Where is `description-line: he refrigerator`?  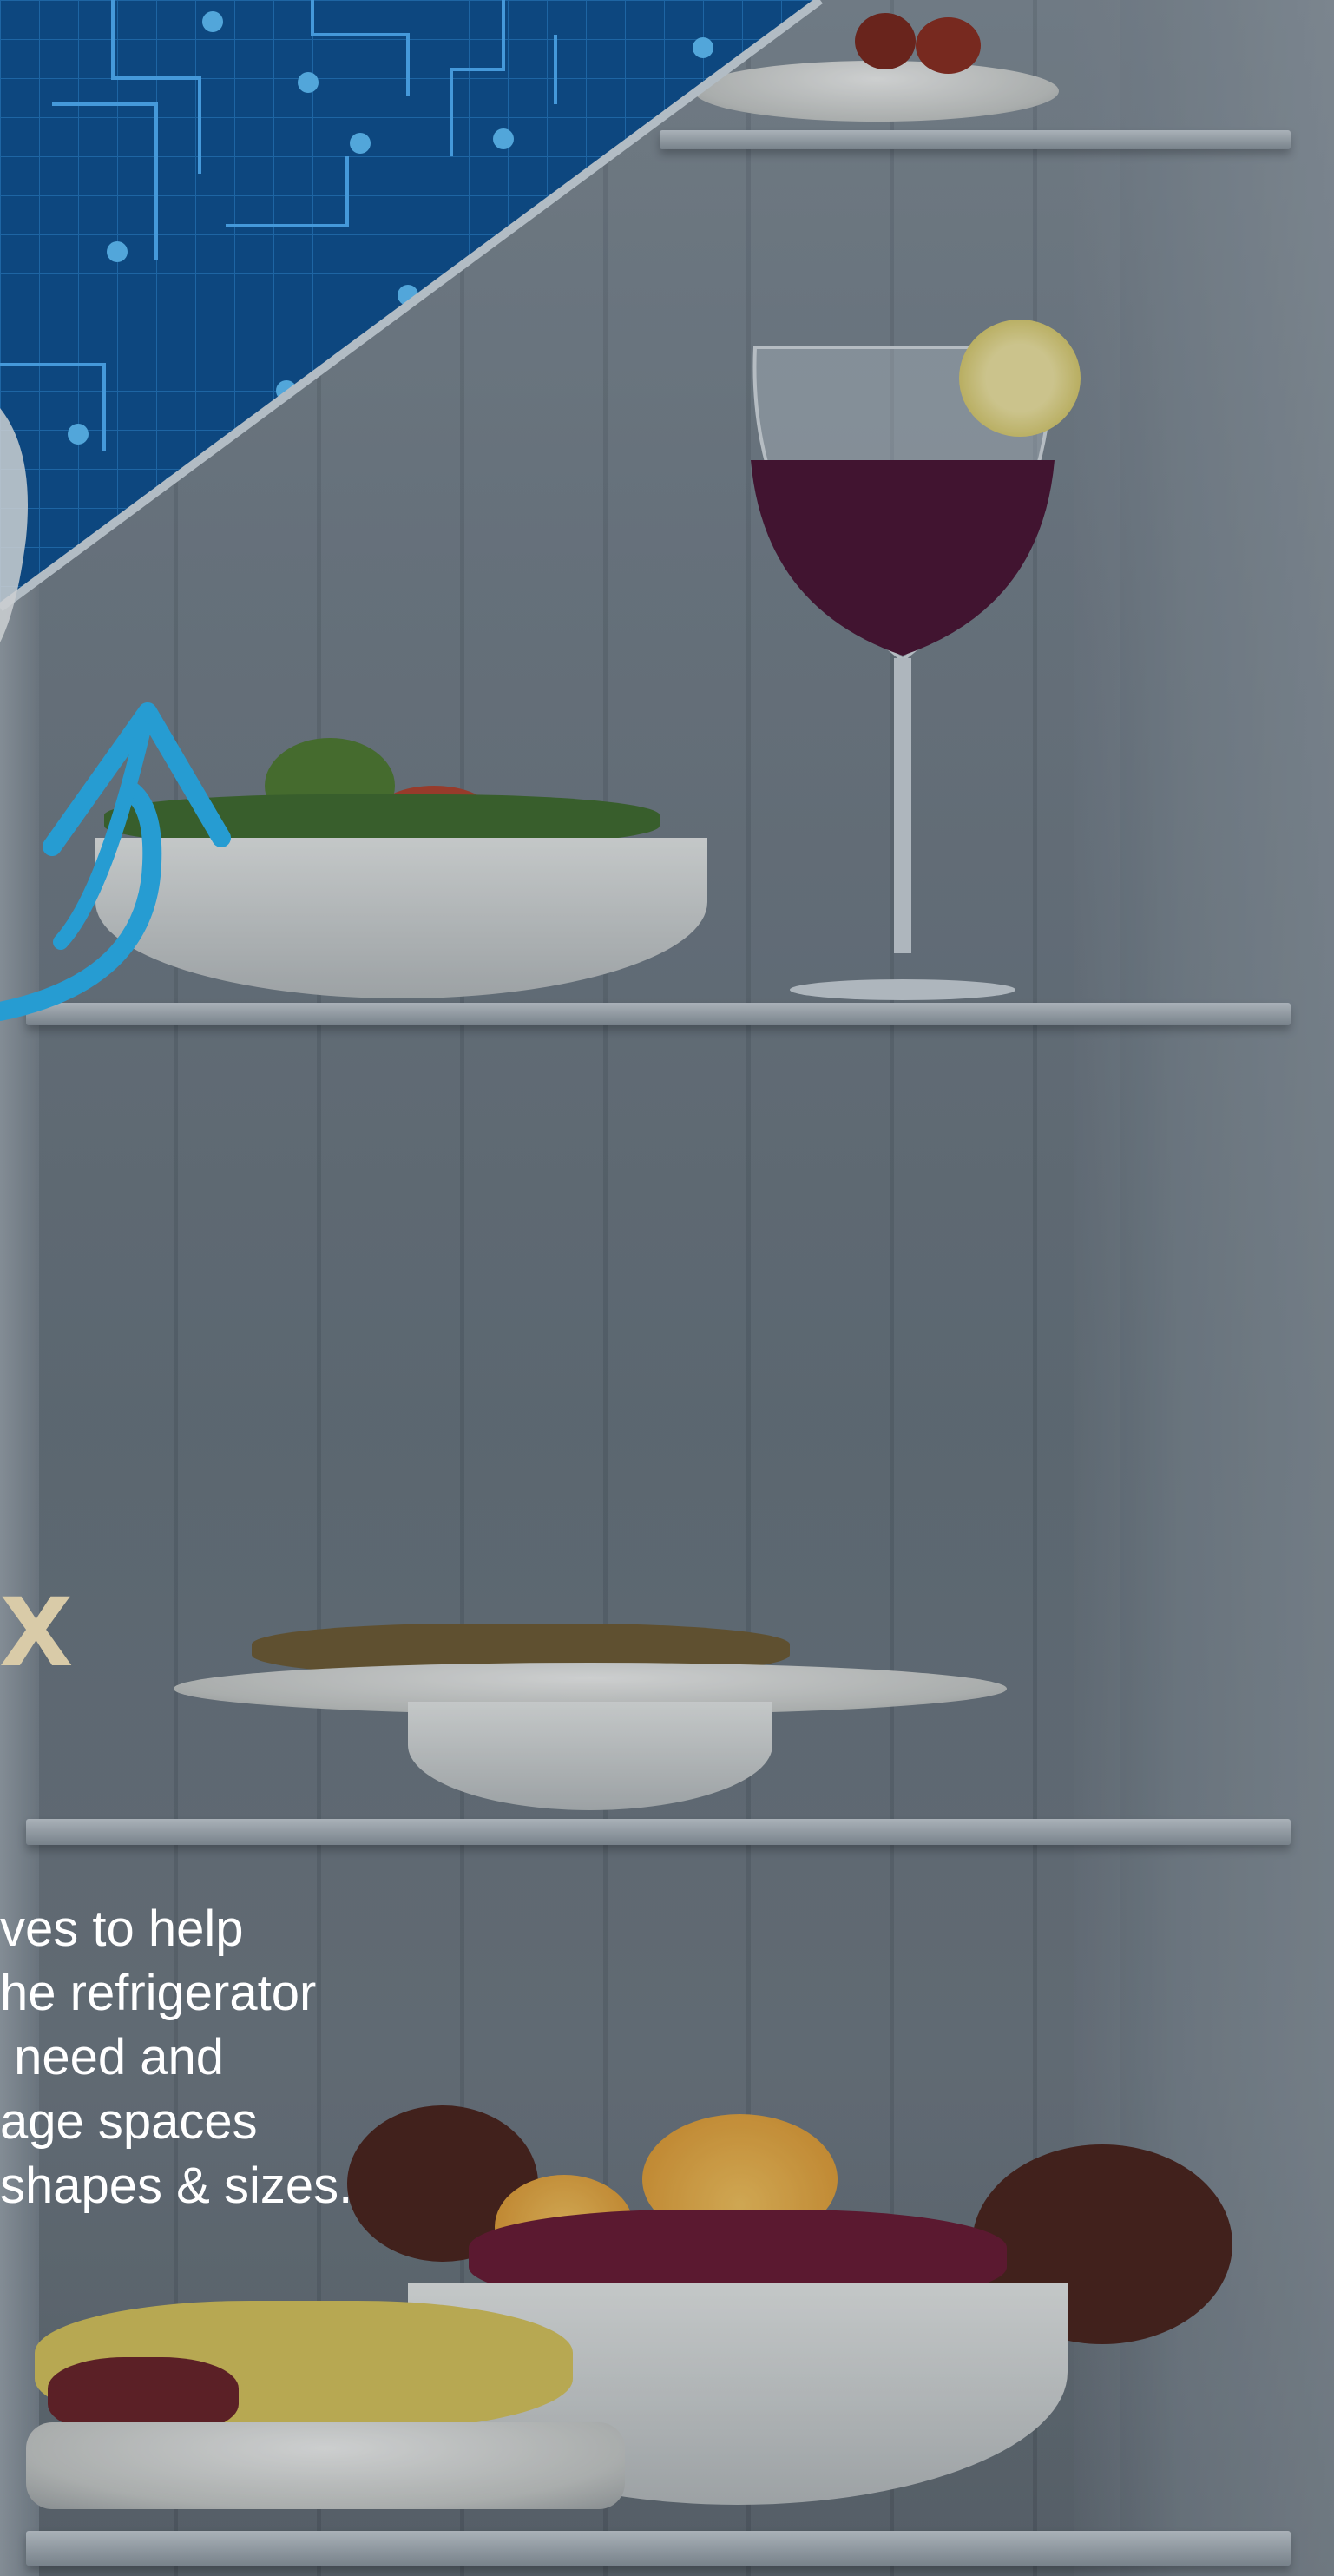 description-line: he refrigerator is located at coordinates (158, 1993).